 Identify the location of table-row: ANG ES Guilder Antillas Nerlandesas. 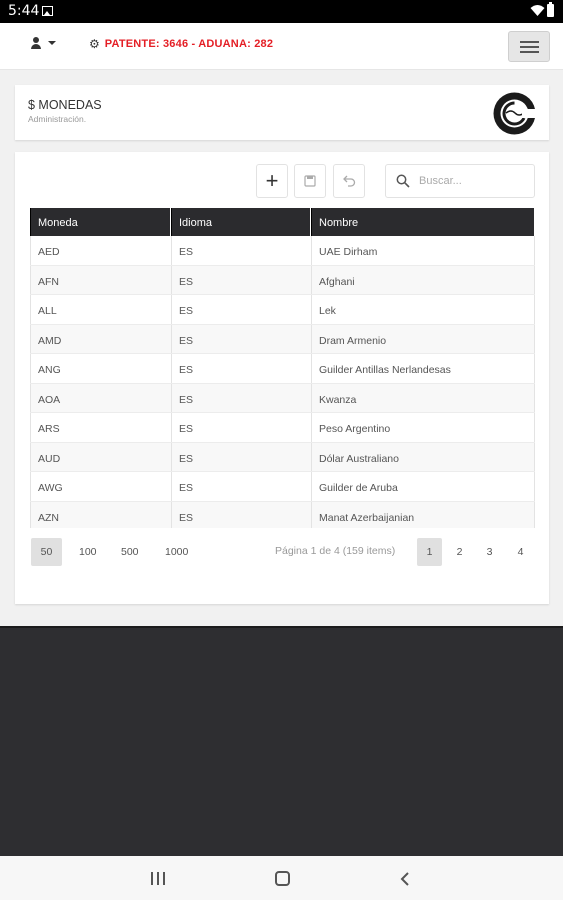
(282, 369).